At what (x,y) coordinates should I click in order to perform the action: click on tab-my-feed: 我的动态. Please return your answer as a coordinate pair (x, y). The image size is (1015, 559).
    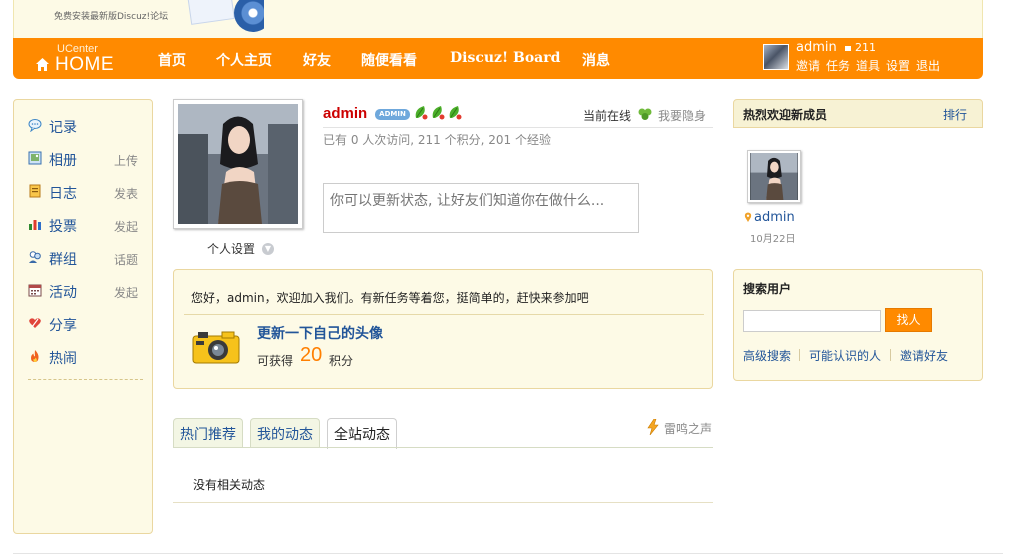
    Looking at the image, I should click on (285, 433).